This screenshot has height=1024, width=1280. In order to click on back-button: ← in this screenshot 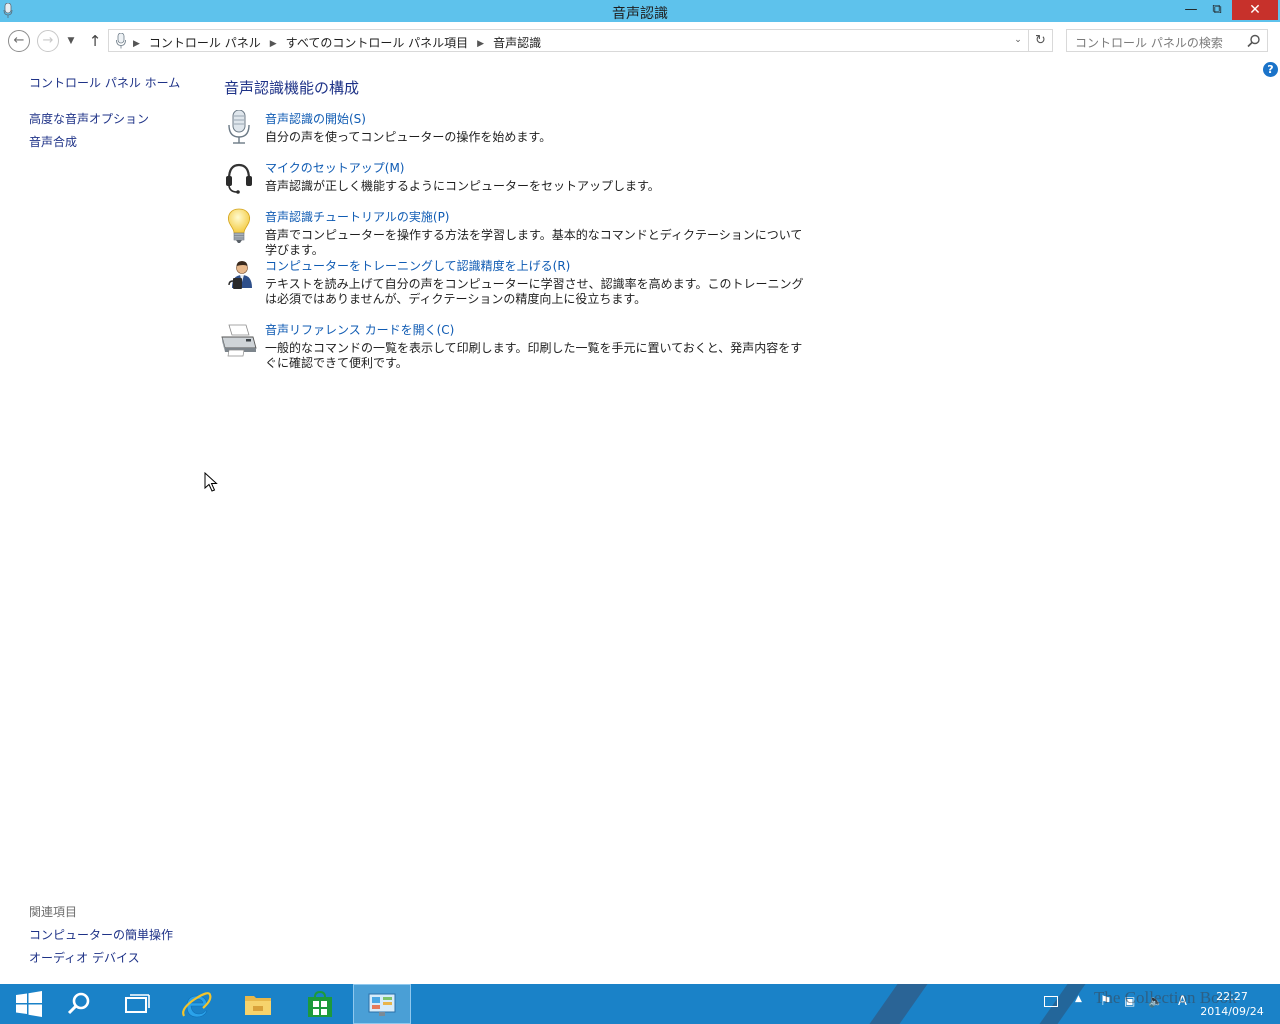, I will do `click(19, 41)`.